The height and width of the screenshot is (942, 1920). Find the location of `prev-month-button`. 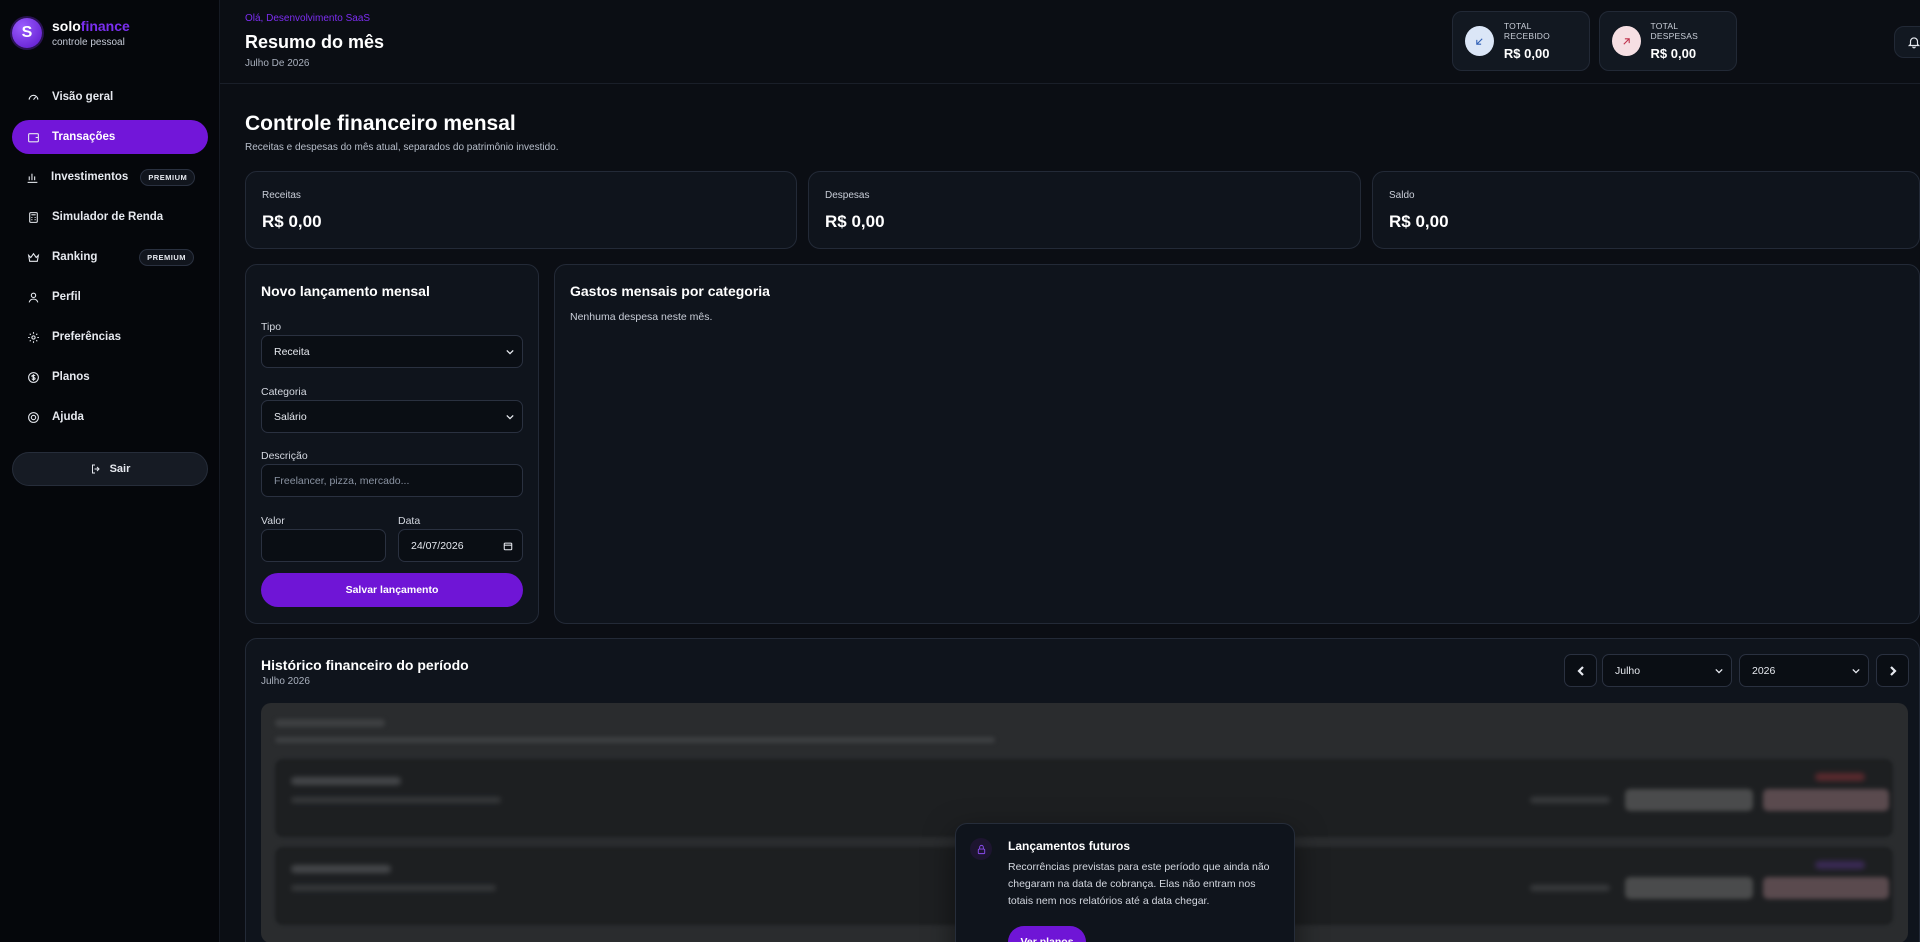

prev-month-button is located at coordinates (1580, 670).